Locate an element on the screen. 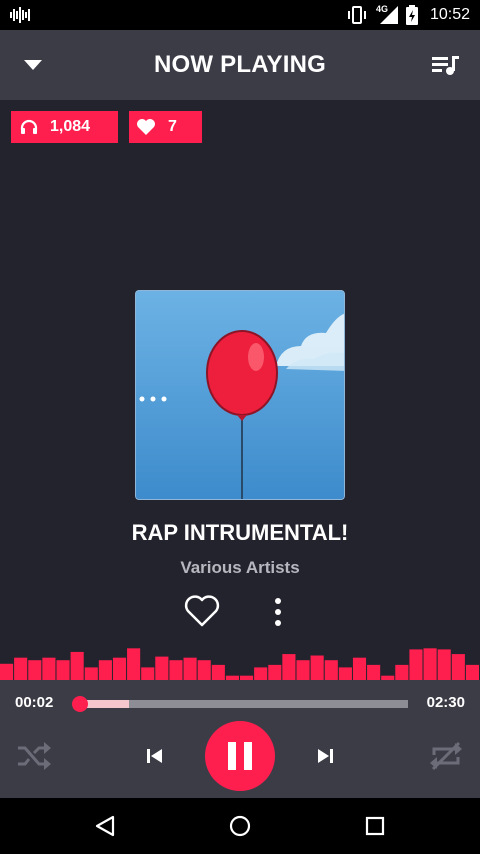  shuffle-icon is located at coordinates (34, 756).